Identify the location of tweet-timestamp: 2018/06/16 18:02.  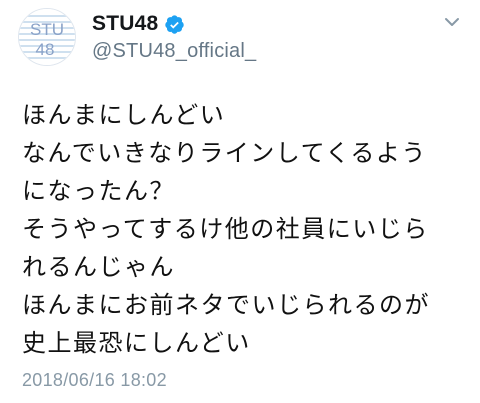
(94, 380).